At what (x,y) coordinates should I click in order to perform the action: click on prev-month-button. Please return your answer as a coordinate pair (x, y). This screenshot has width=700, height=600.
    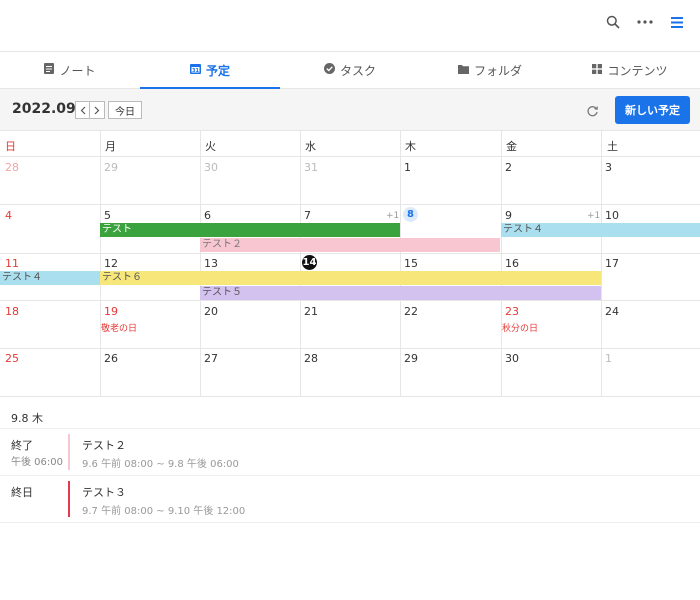
    Looking at the image, I should click on (82, 110).